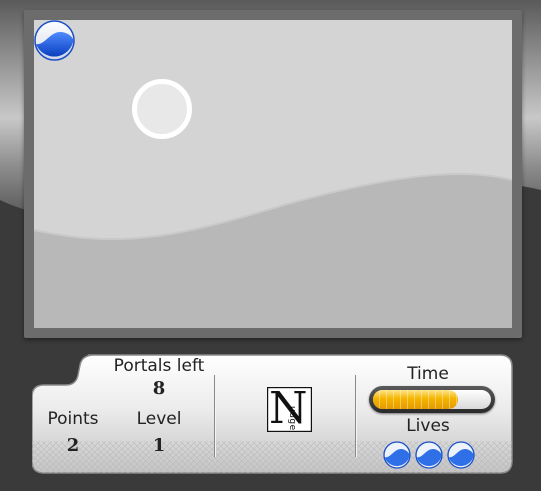 The height and width of the screenshot is (491, 541). I want to click on level-label: Level, so click(159, 419).